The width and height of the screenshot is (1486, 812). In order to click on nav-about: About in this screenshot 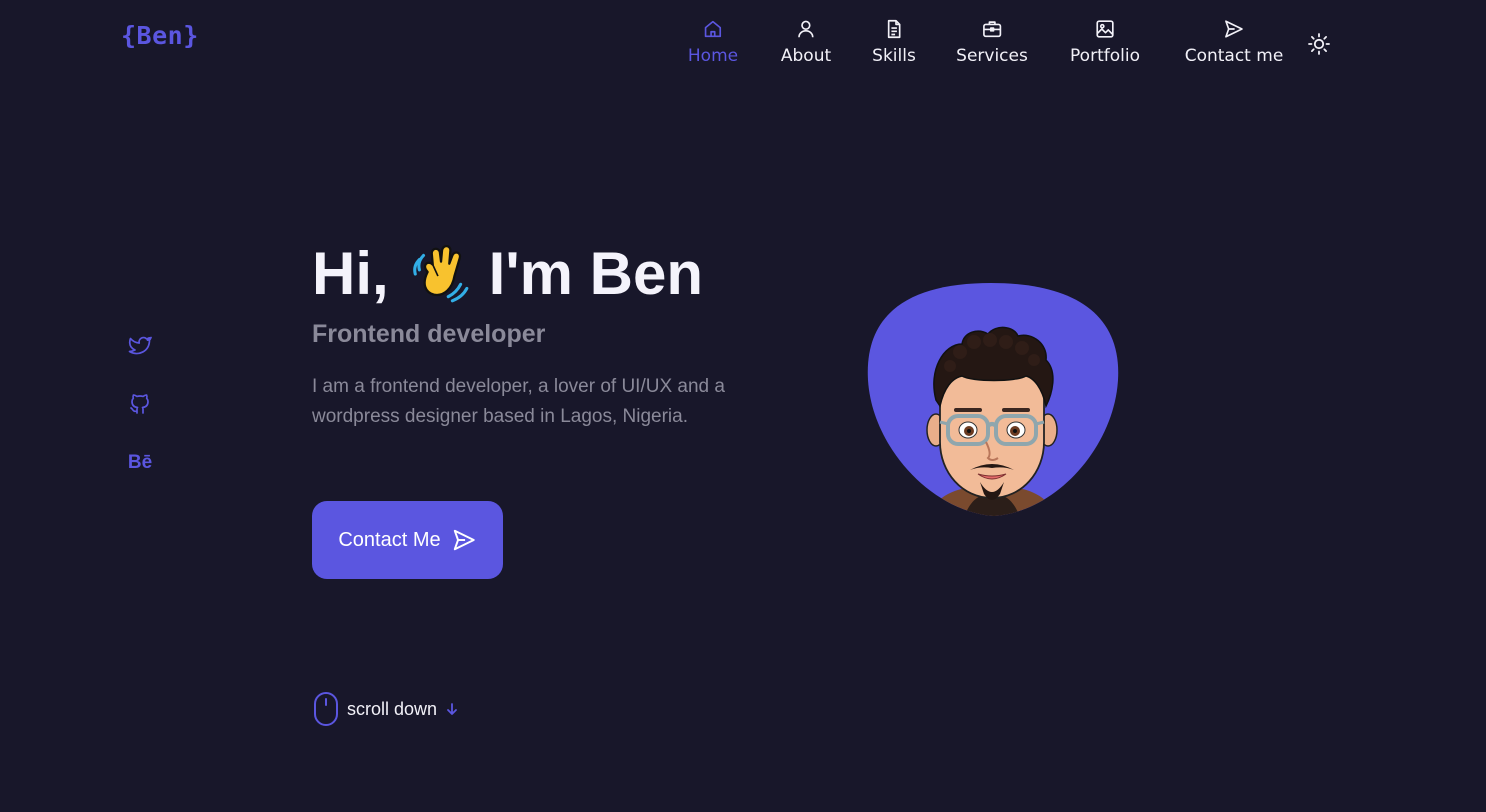, I will do `click(806, 46)`.